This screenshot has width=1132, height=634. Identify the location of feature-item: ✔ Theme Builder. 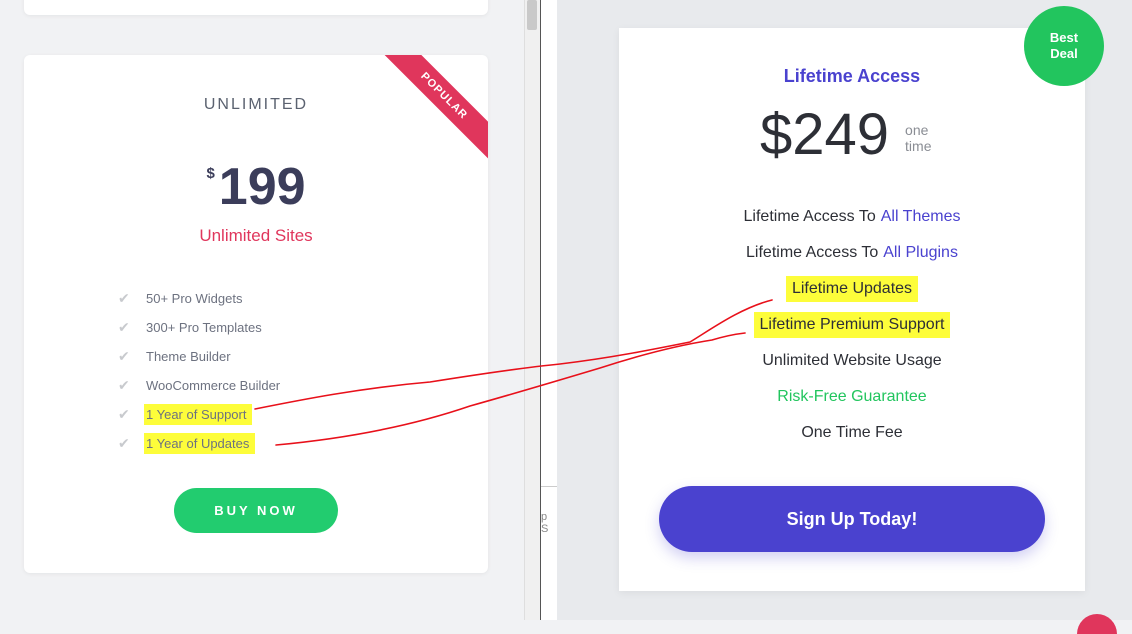
(199, 356).